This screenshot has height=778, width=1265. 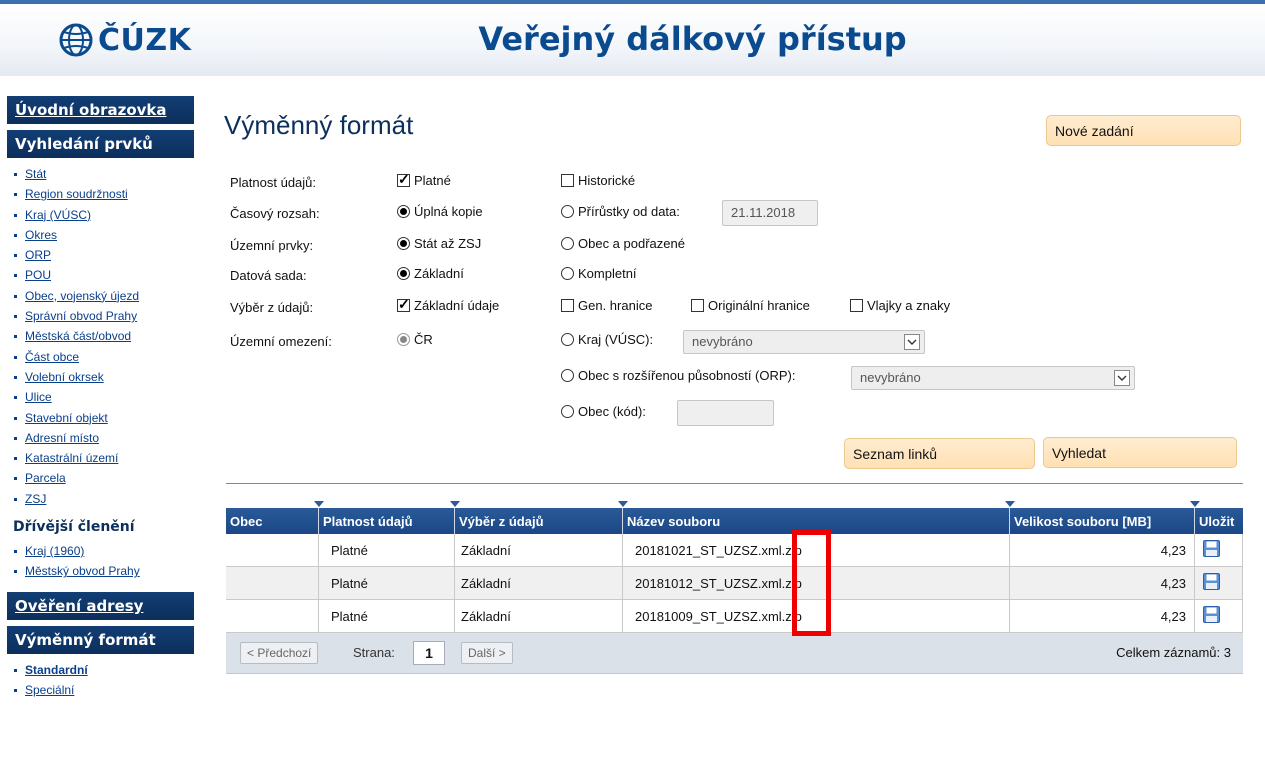 What do you see at coordinates (678, 375) in the screenshot?
I see `option-orp: Obec s rozšířenou působností (ORP):` at bounding box center [678, 375].